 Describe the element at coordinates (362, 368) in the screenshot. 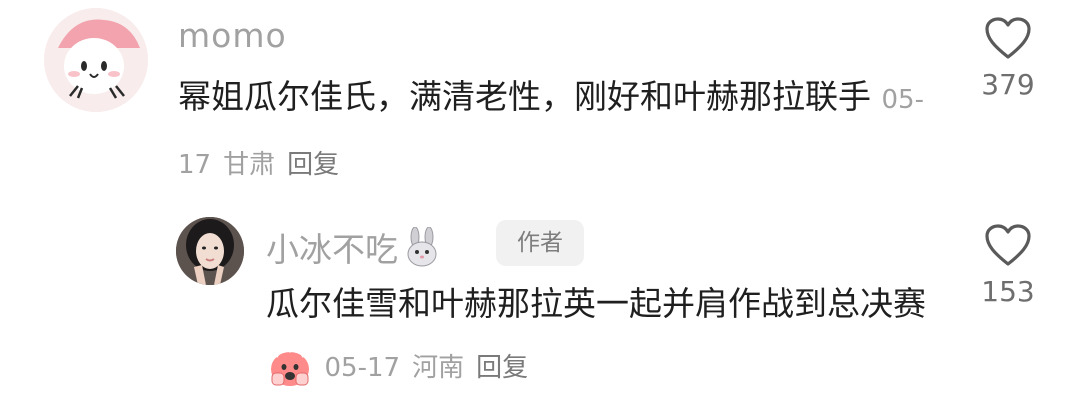

I see `reply-date: 05-17` at that location.